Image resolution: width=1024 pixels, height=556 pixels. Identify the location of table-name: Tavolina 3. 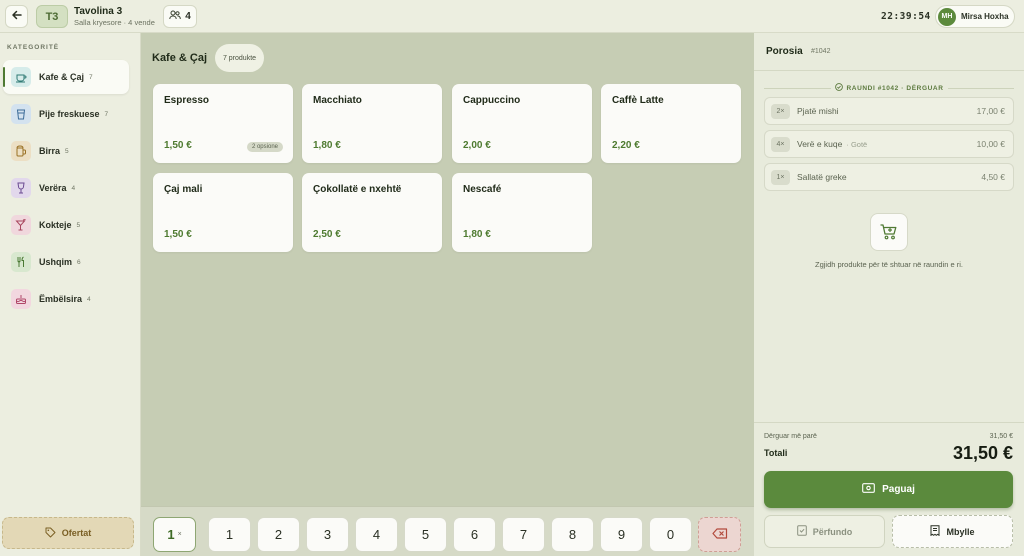
(98, 11).